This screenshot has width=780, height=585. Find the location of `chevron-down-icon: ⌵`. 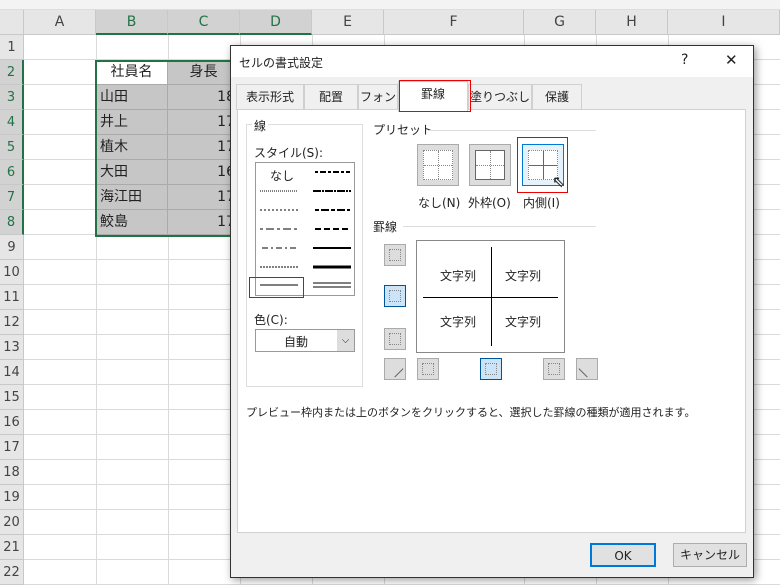

chevron-down-icon: ⌵ is located at coordinates (345, 340).